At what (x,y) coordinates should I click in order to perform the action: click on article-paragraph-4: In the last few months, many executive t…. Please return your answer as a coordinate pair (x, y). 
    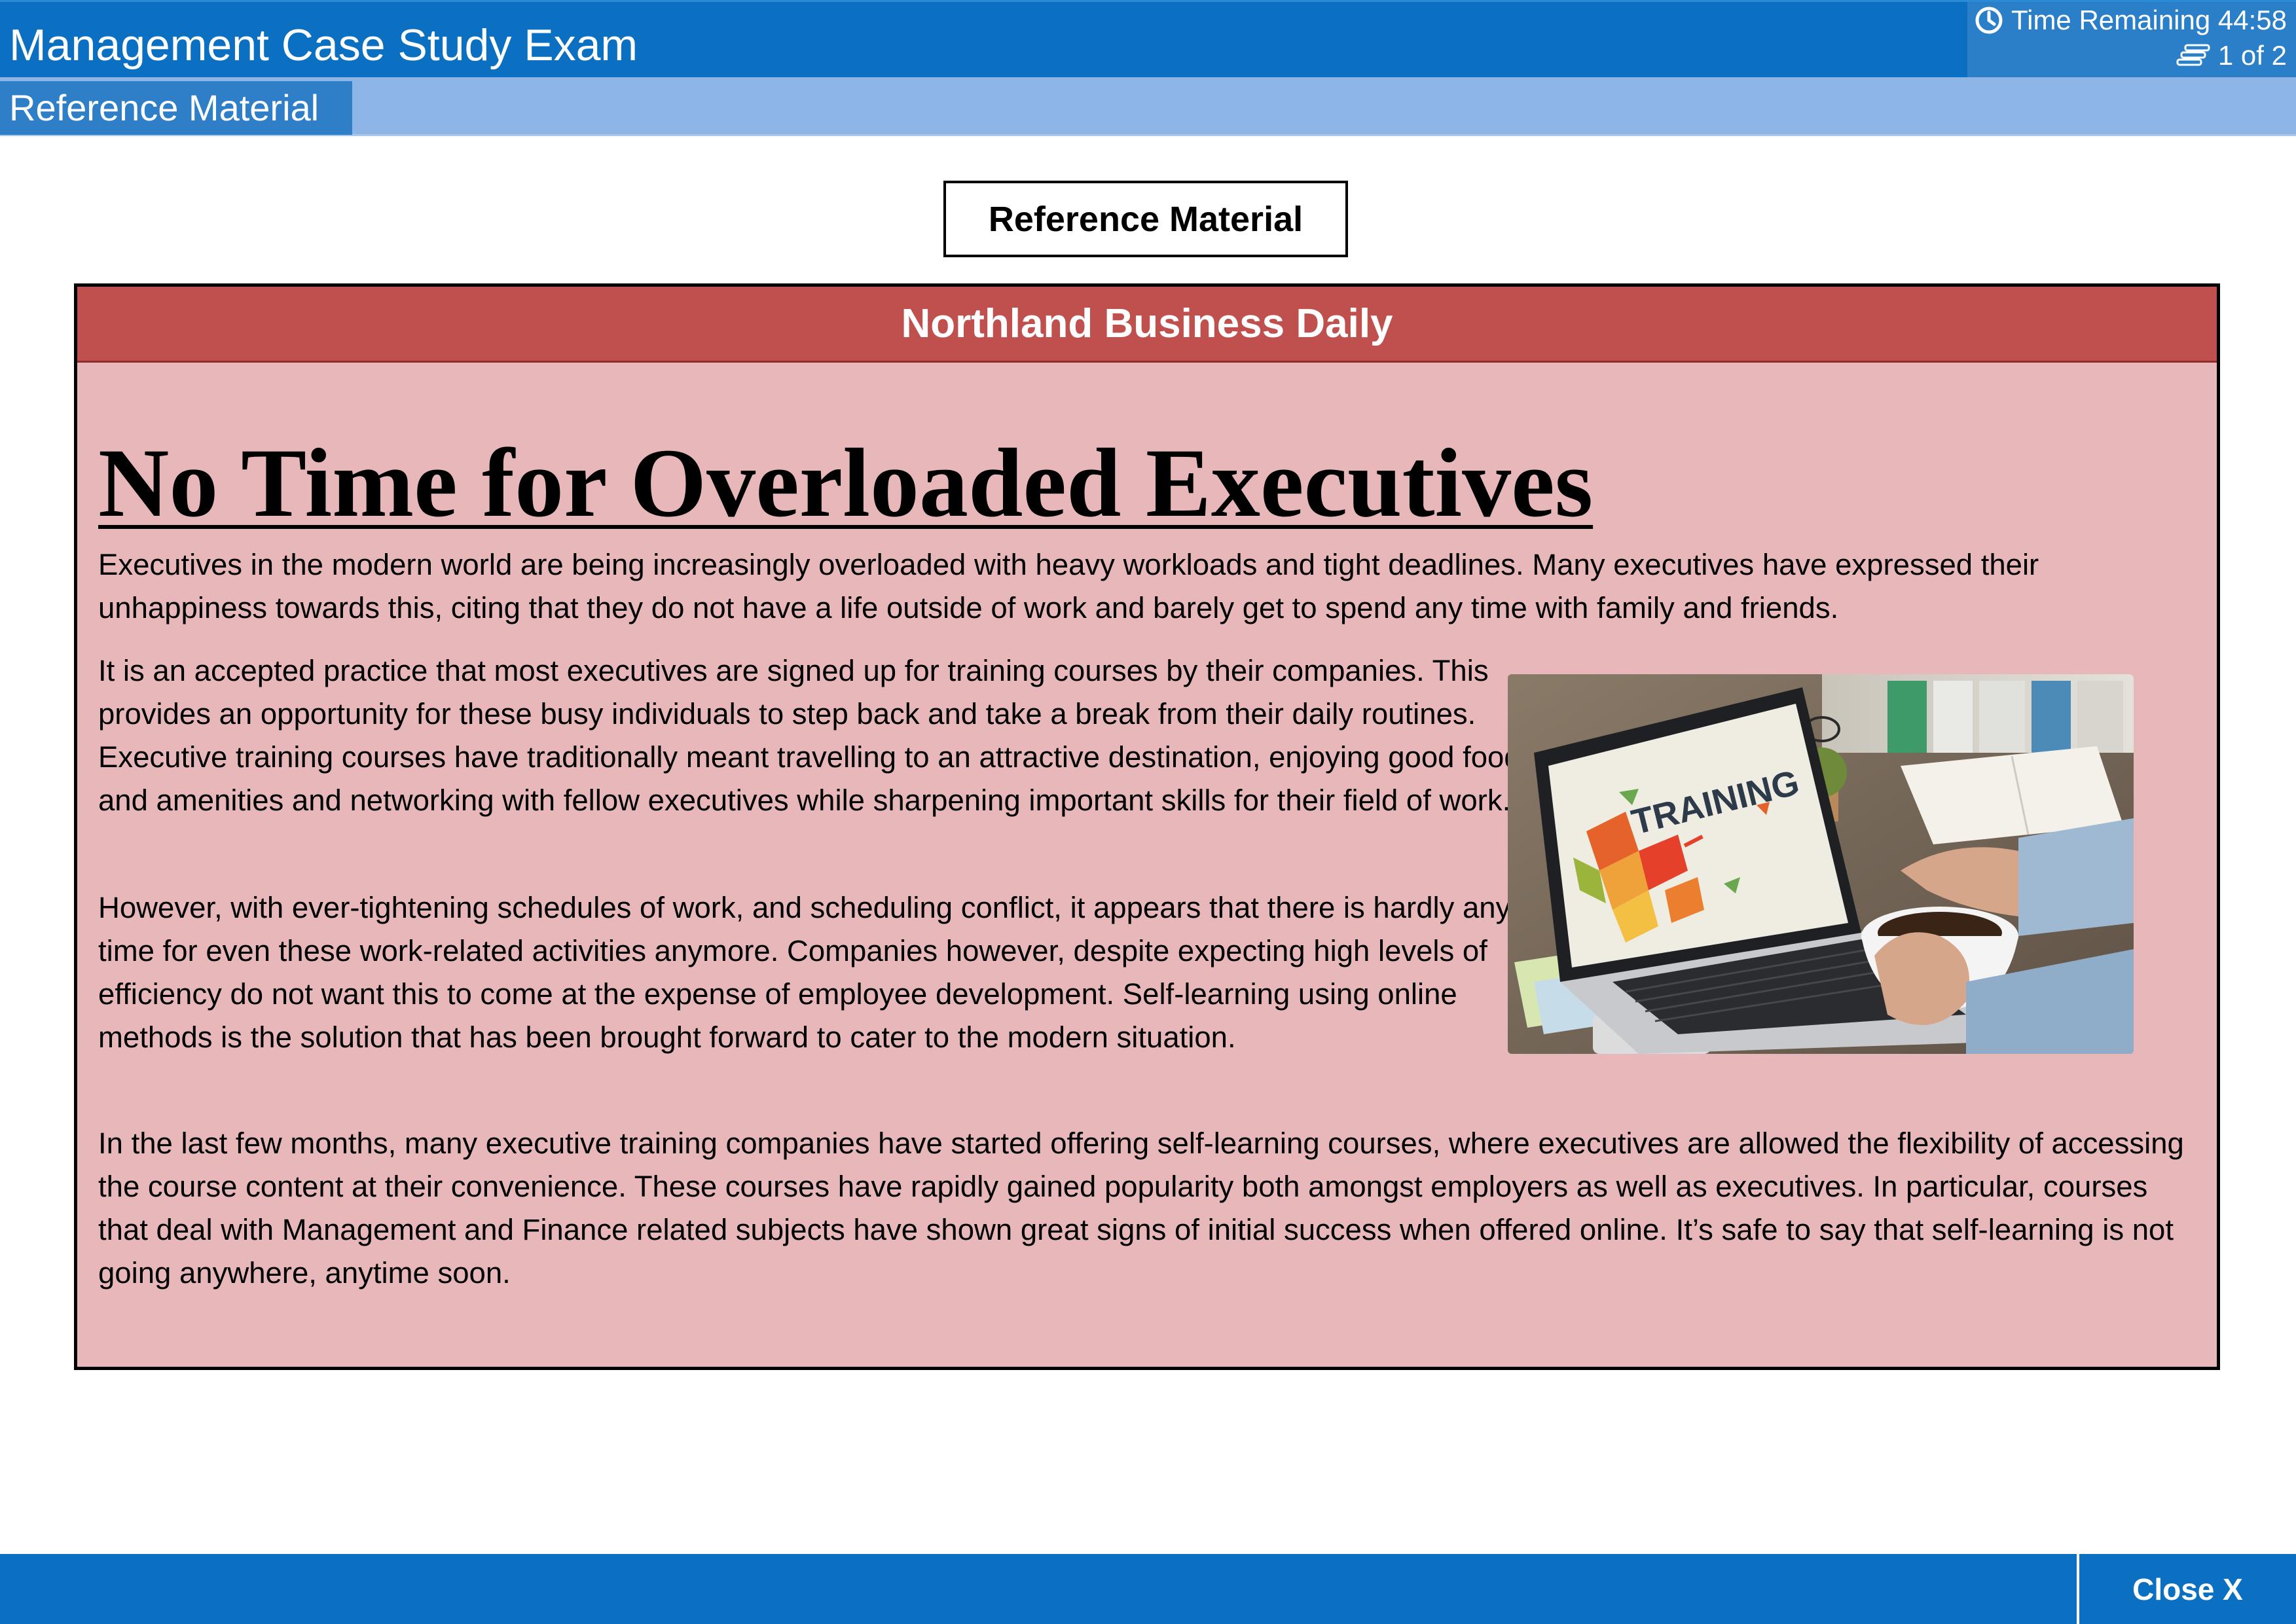
    Looking at the image, I should click on (1141, 1208).